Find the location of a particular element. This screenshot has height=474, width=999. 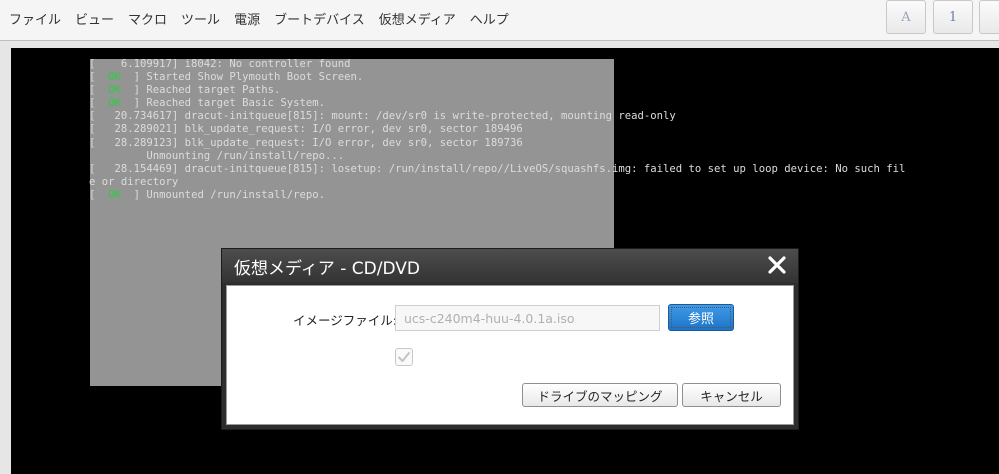

close-icon is located at coordinates (777, 265).